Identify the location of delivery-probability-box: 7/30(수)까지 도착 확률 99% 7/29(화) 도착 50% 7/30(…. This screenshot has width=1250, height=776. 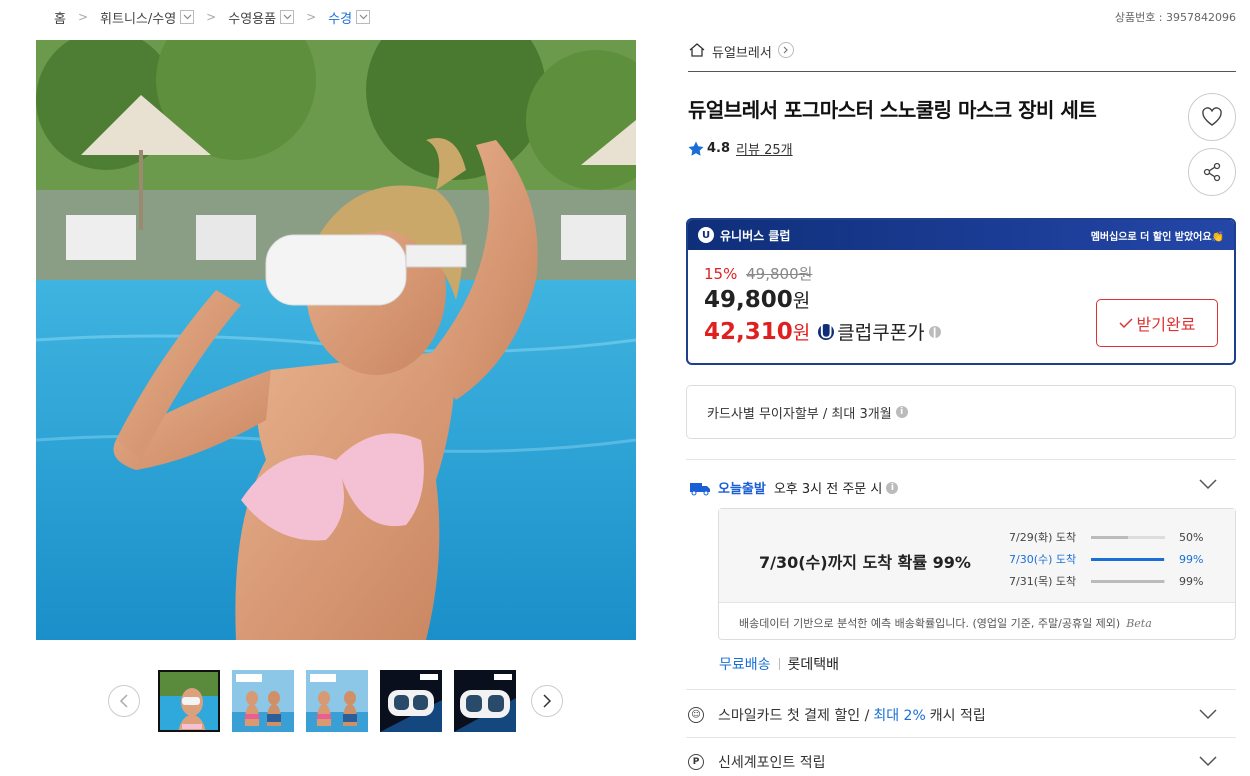
(977, 574).